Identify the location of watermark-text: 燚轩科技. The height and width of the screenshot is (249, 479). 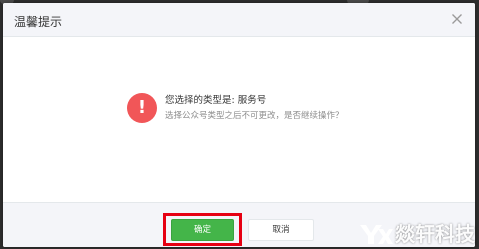
(435, 234).